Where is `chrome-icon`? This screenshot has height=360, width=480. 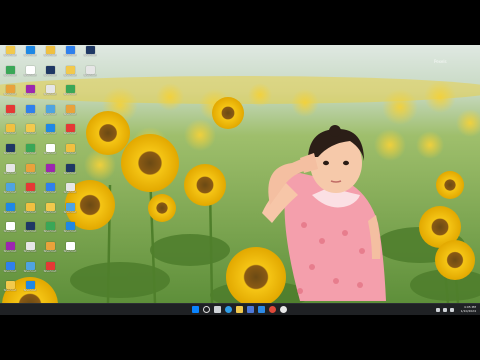
chrome-icon is located at coordinates (272, 309).